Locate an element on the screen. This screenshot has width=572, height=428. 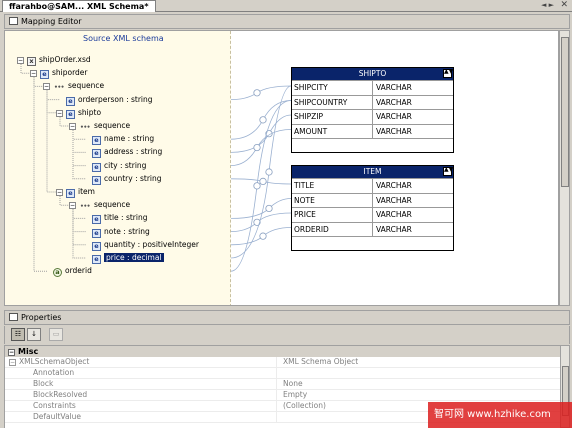
table-row: PRICE VARCHAR is located at coordinates (372, 214).